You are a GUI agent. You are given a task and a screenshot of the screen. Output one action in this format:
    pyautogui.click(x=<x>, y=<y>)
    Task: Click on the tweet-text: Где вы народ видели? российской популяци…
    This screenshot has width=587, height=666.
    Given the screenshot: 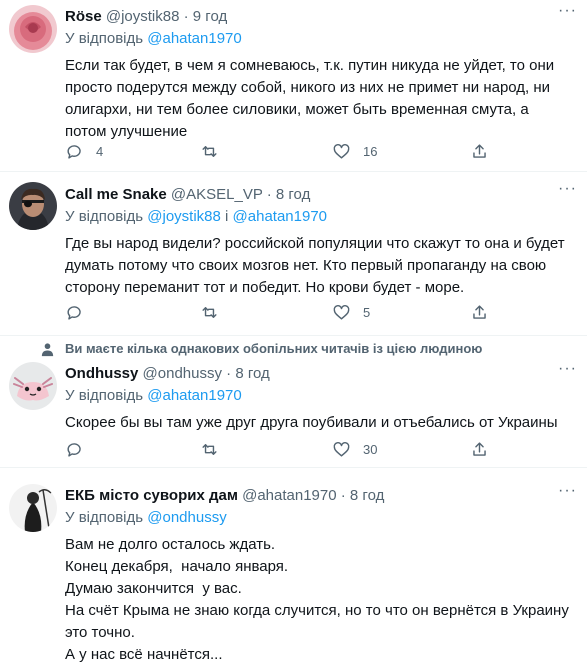 What is the action you would take?
    pyautogui.click(x=319, y=266)
    